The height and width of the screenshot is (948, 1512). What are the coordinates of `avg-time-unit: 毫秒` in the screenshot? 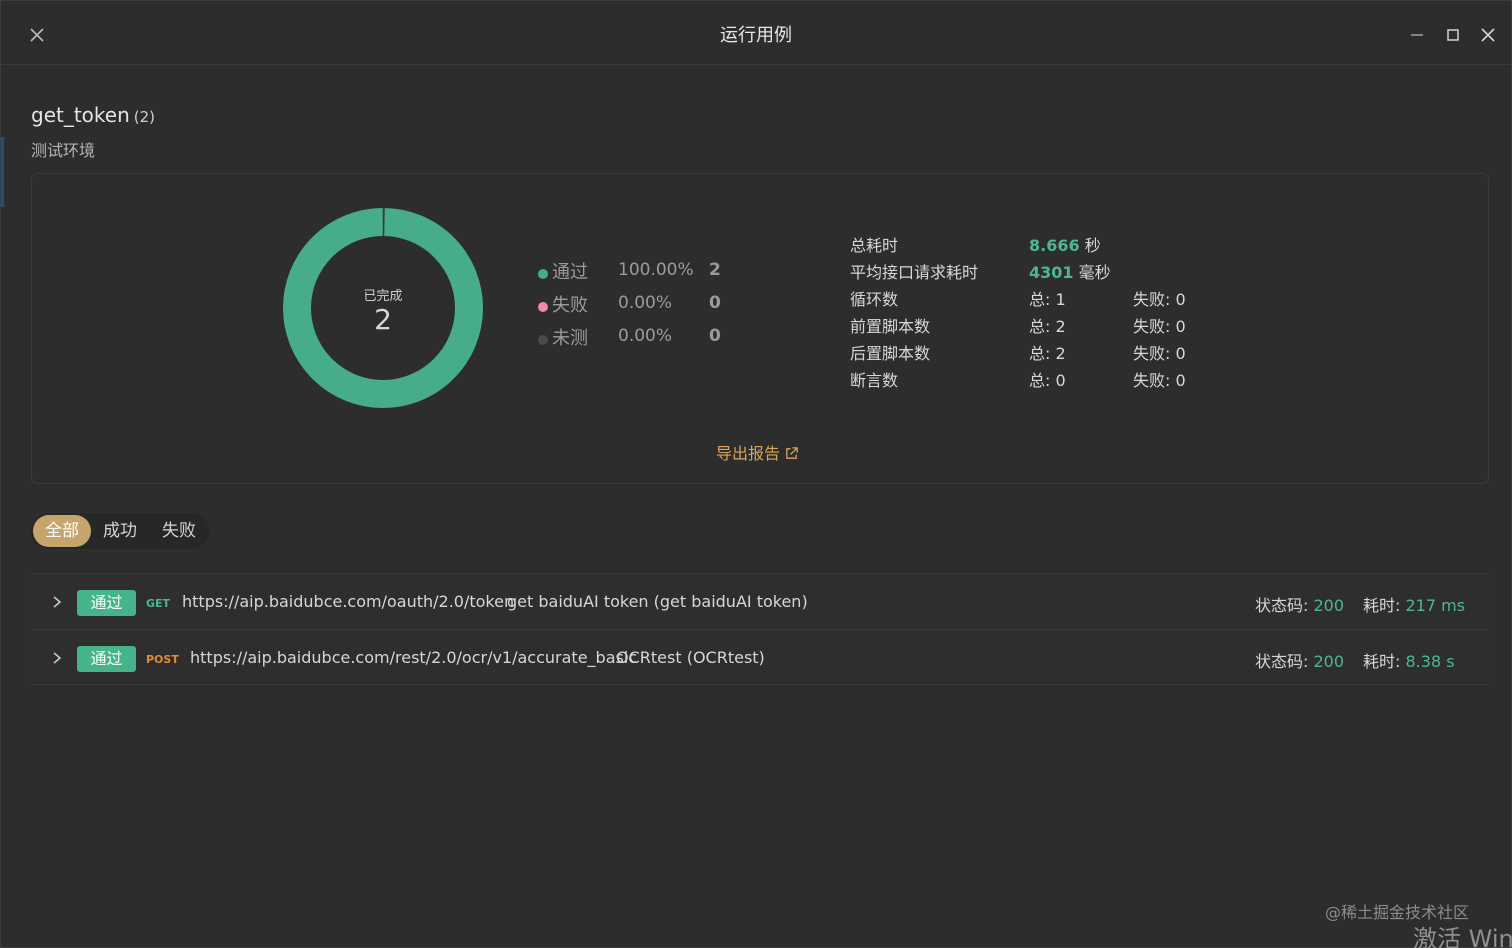 It's located at (1094, 272).